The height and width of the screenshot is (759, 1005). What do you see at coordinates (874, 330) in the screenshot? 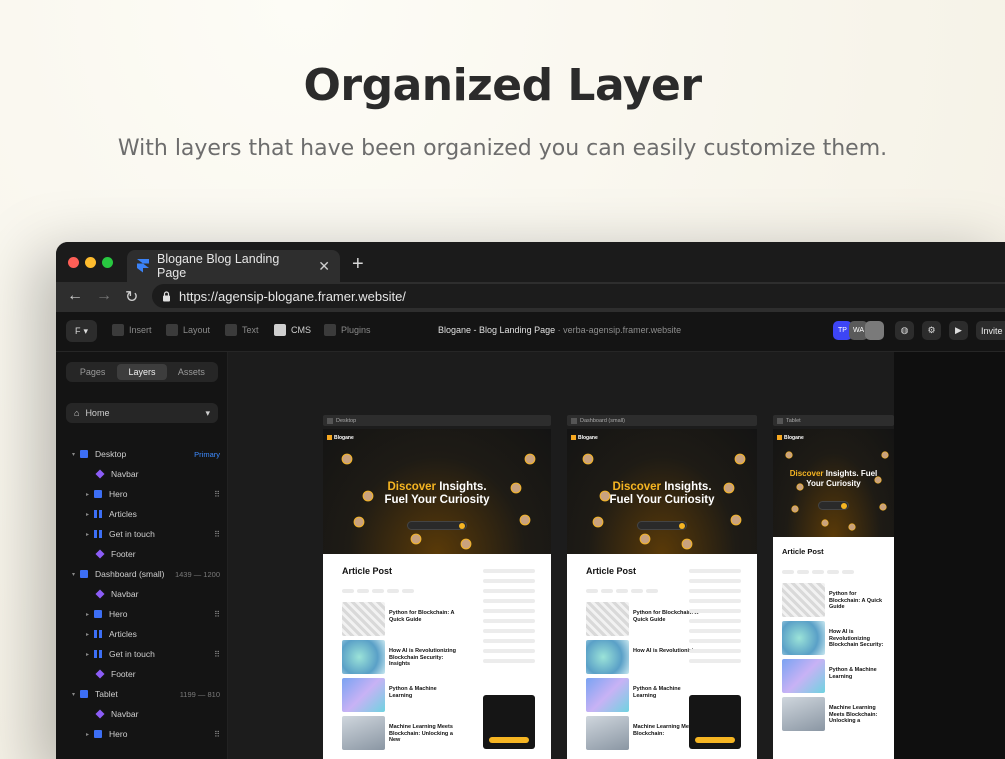
I see `avatar-photo` at bounding box center [874, 330].